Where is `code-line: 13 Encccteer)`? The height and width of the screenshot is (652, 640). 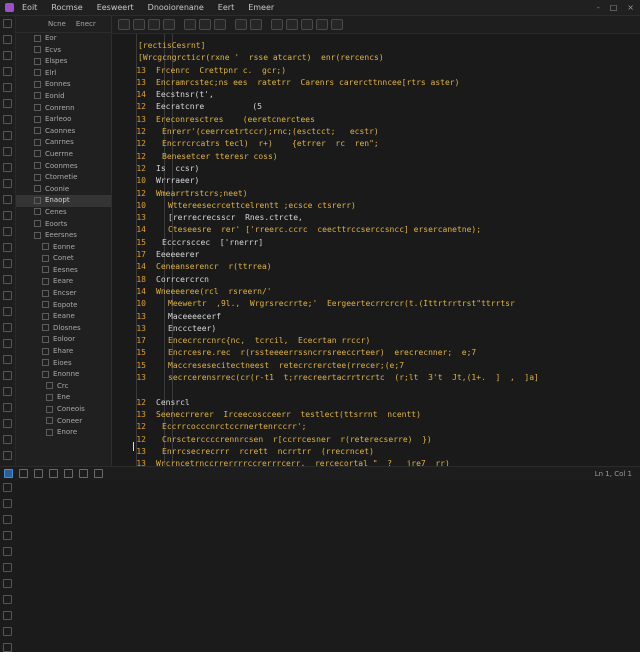
code-line: 13 Encccteer) is located at coordinates (376, 329).